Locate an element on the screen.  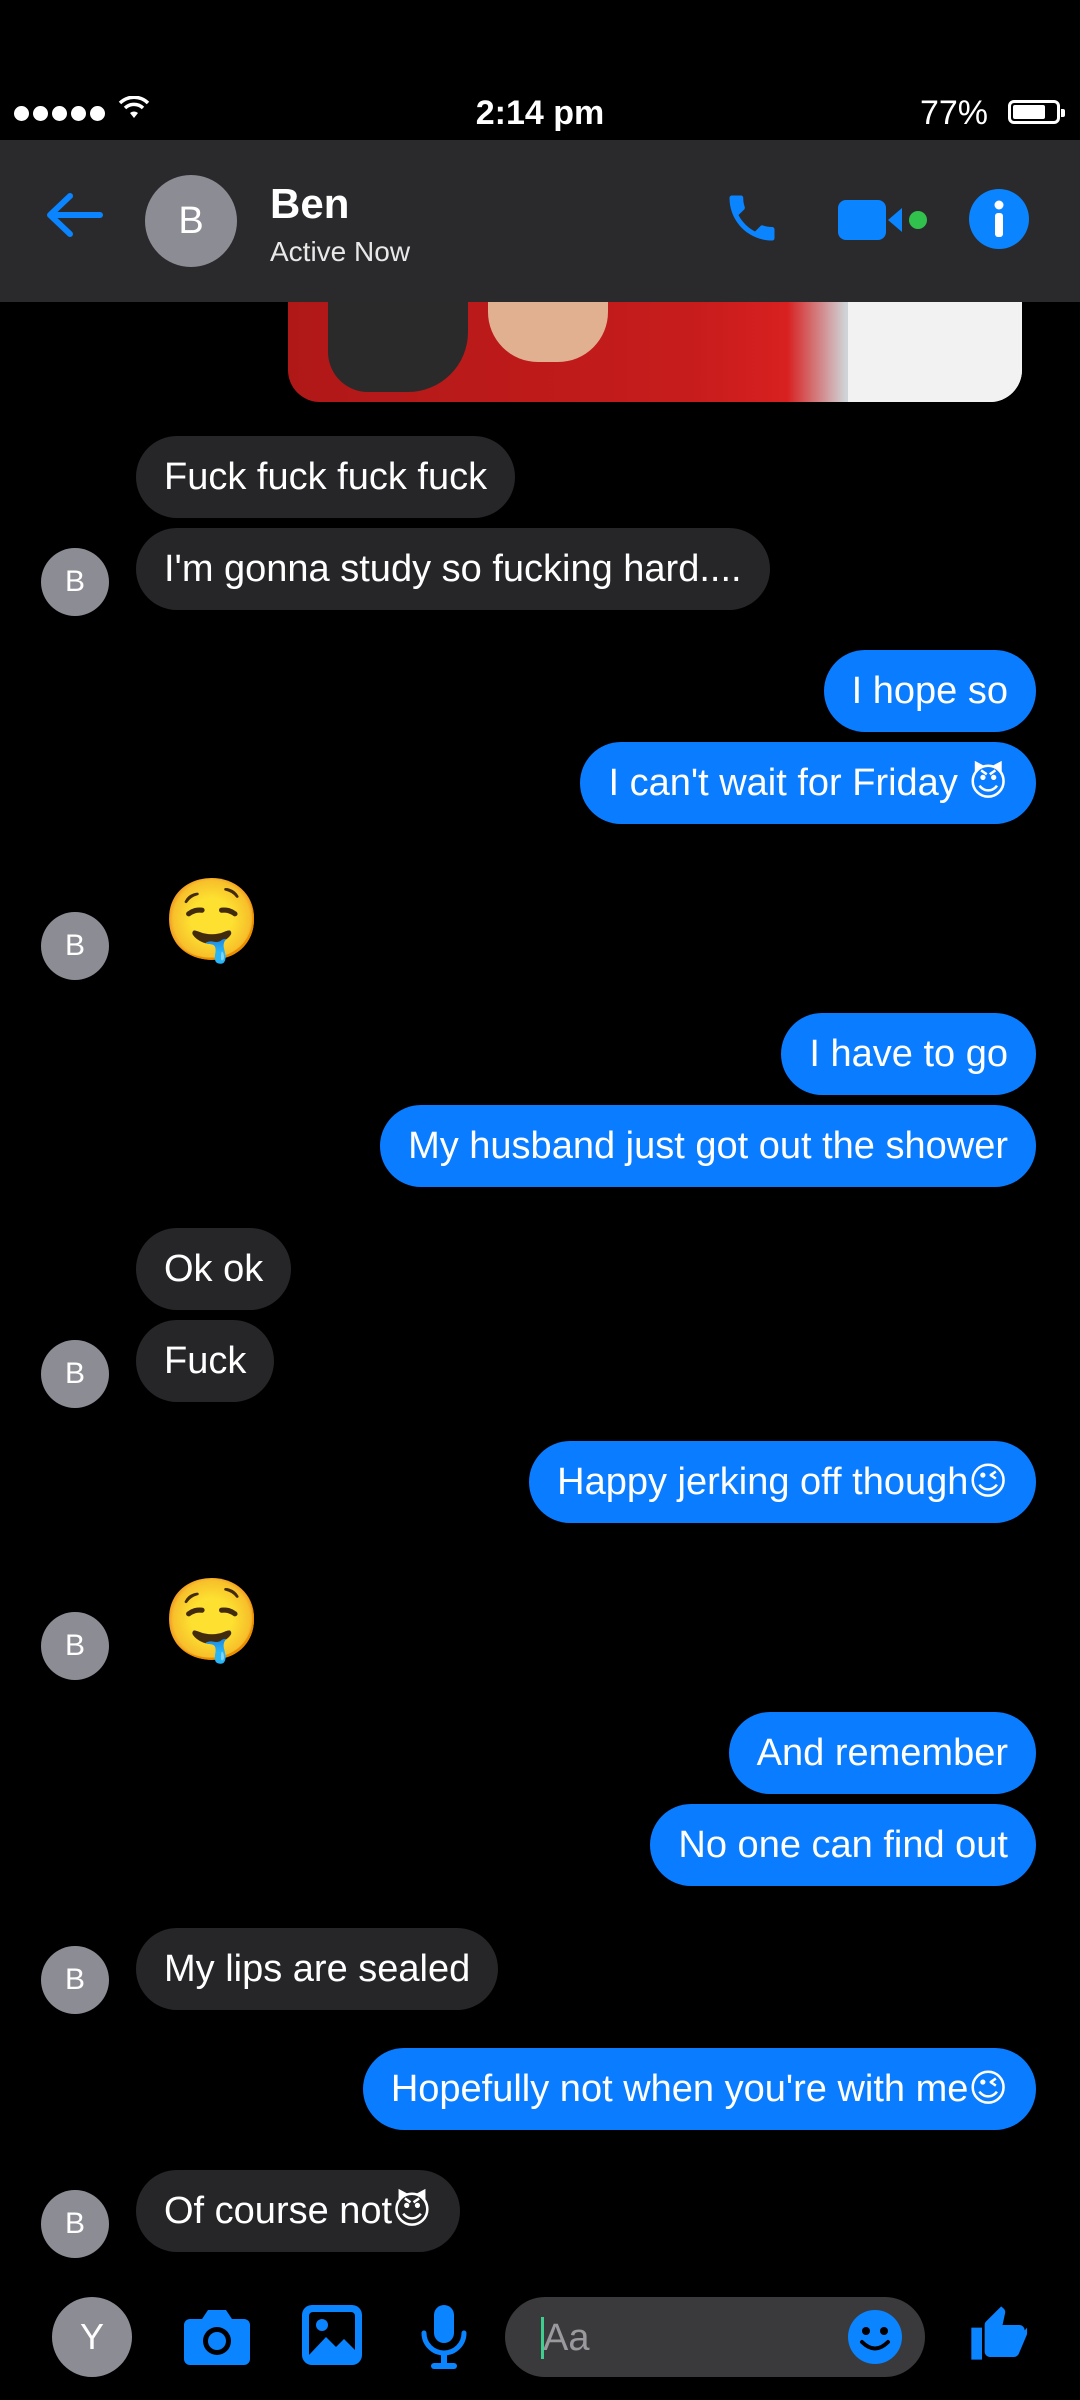
message-outgoing: I have to go is located at coordinates (908, 1054).